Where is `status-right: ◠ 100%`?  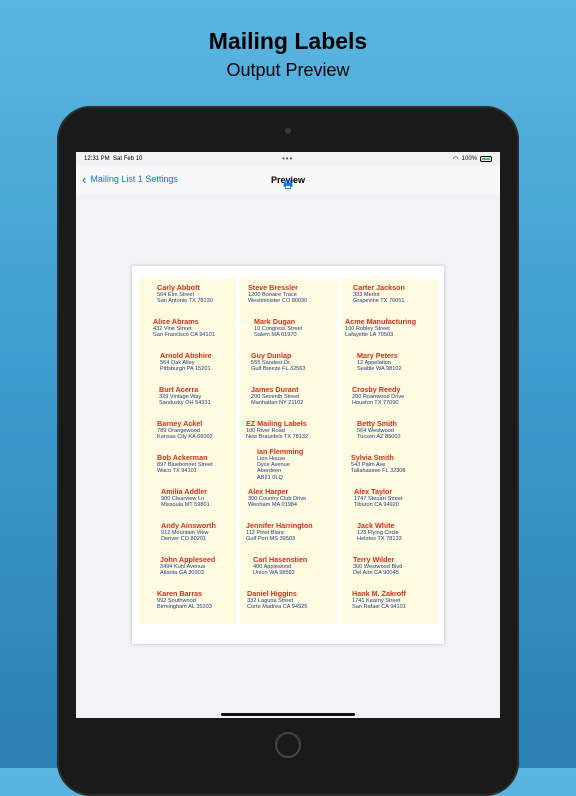 status-right: ◠ 100% is located at coordinates (472, 159).